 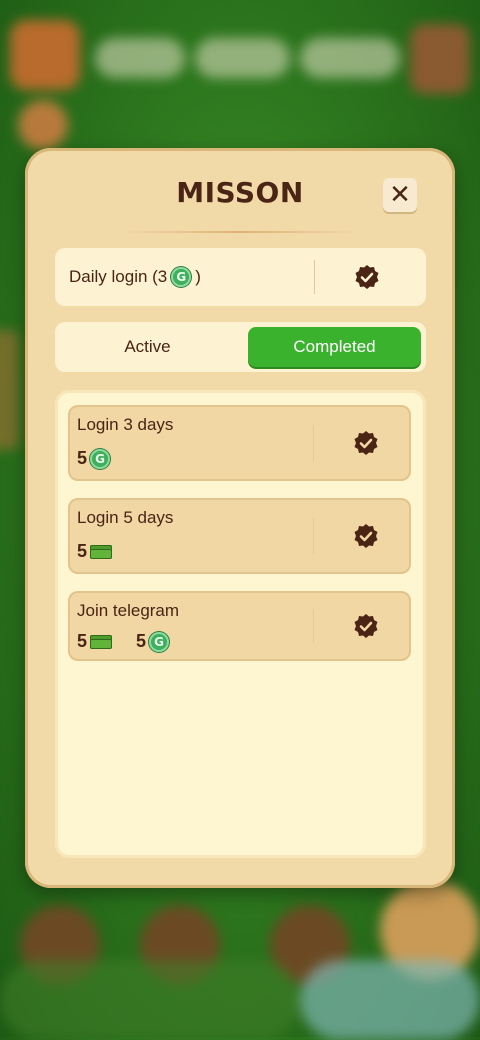 I want to click on close-button: ✕, so click(x=400, y=195).